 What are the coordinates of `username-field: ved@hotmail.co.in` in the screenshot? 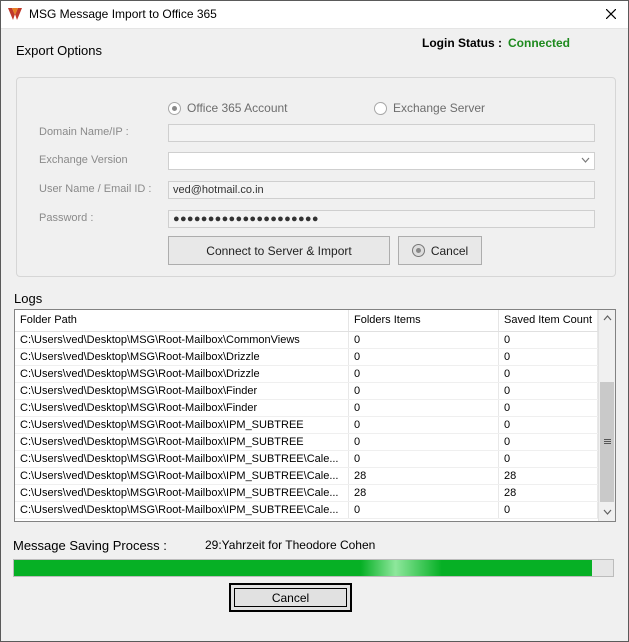 It's located at (381, 190).